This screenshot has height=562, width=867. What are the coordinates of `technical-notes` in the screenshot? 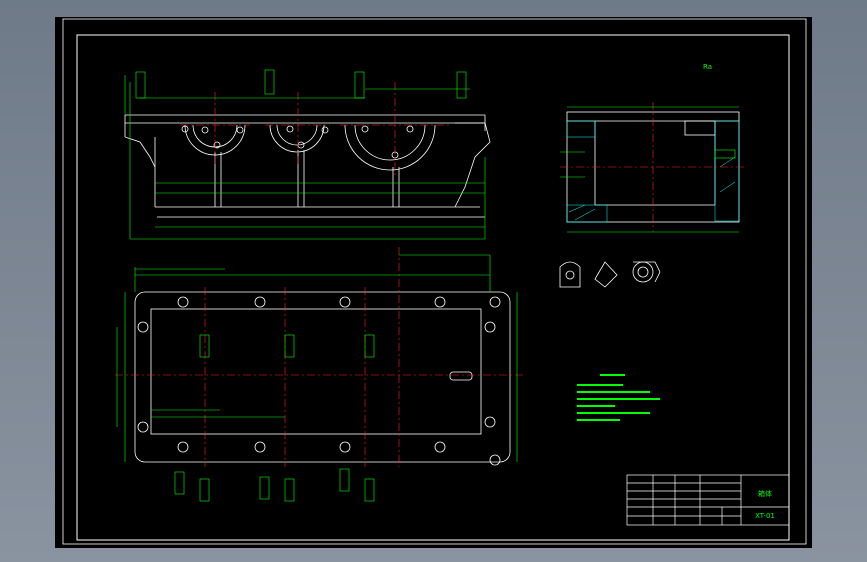 It's located at (618, 397).